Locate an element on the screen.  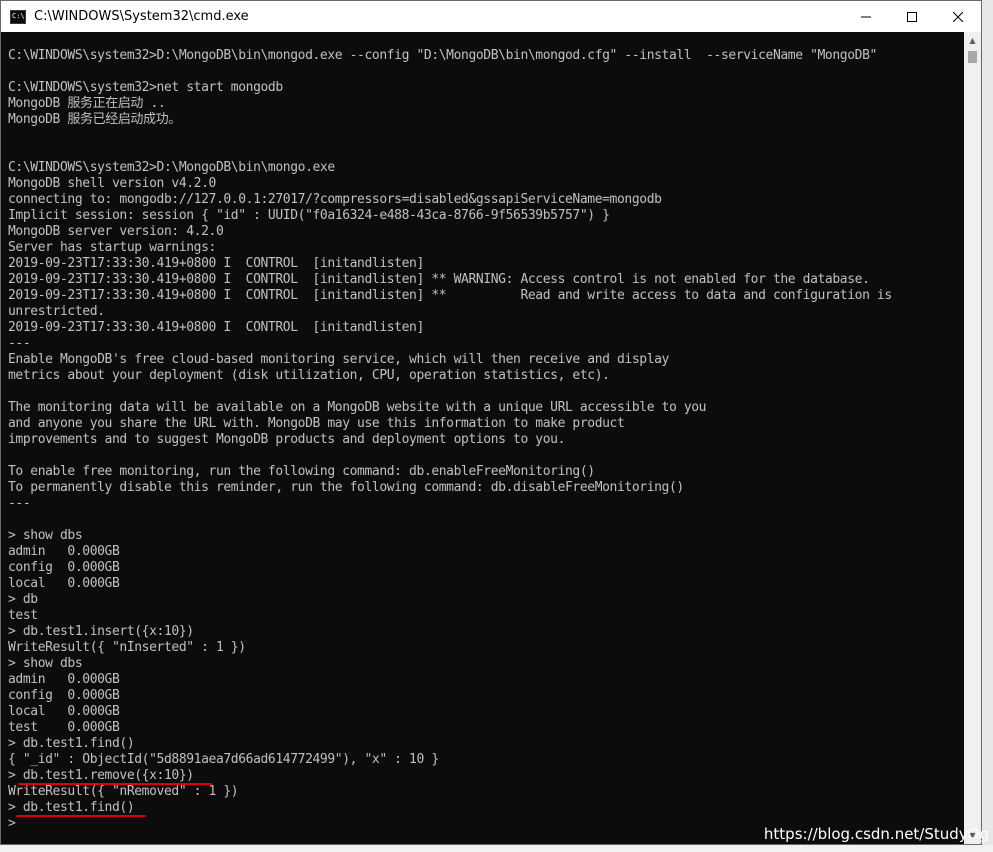
vertical-scrollbar: ▲ ▼ is located at coordinates (972, 438).